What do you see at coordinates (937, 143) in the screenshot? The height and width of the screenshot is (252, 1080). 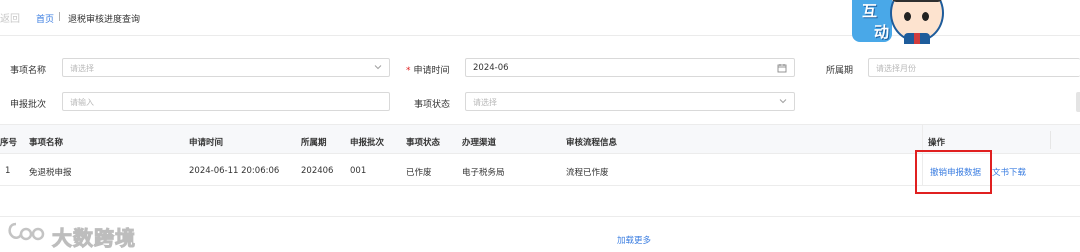 I see `col-ops: 操作` at bounding box center [937, 143].